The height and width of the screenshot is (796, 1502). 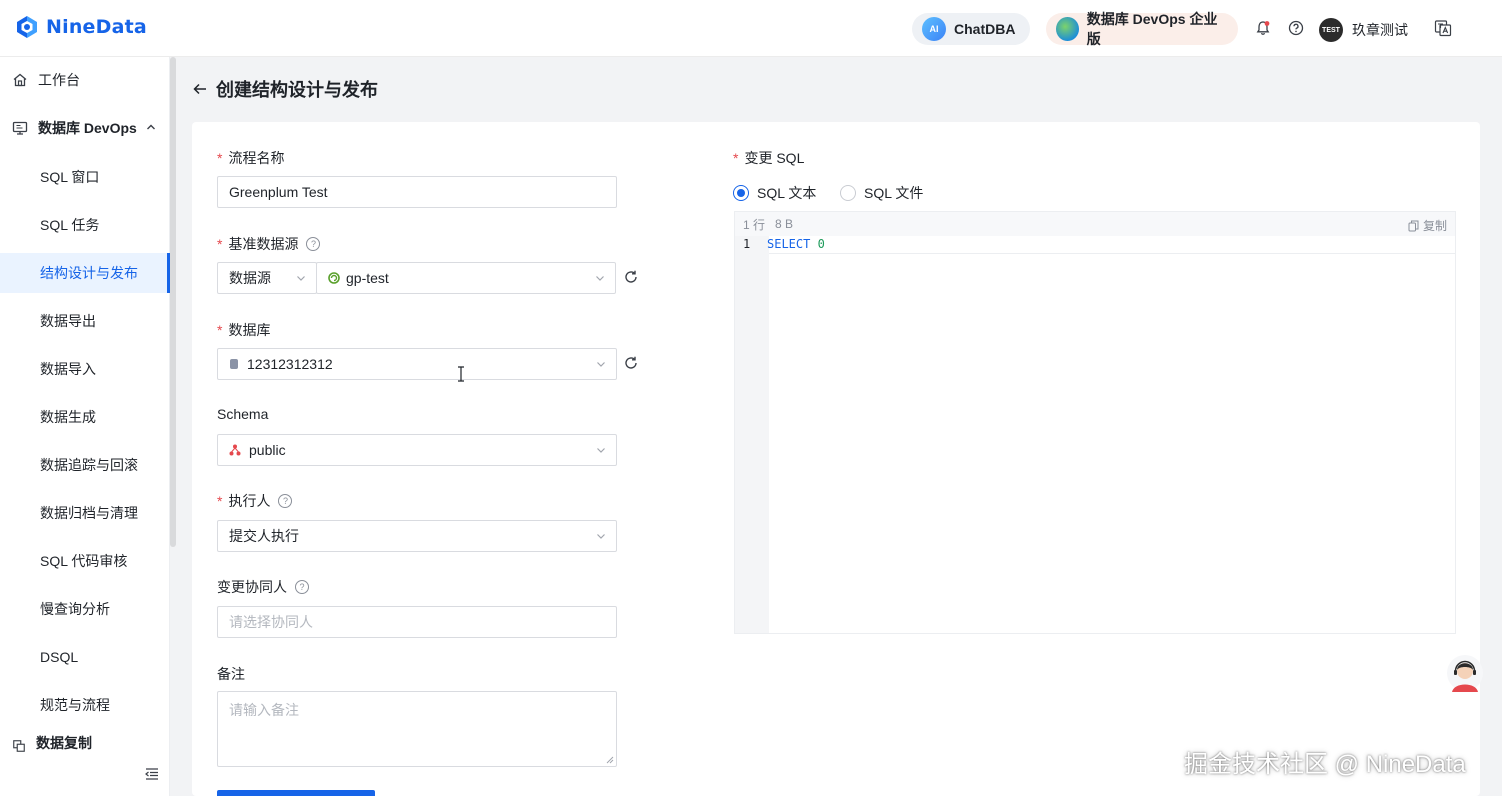 What do you see at coordinates (610, 760) in the screenshot?
I see `resize-handle-icon` at bounding box center [610, 760].